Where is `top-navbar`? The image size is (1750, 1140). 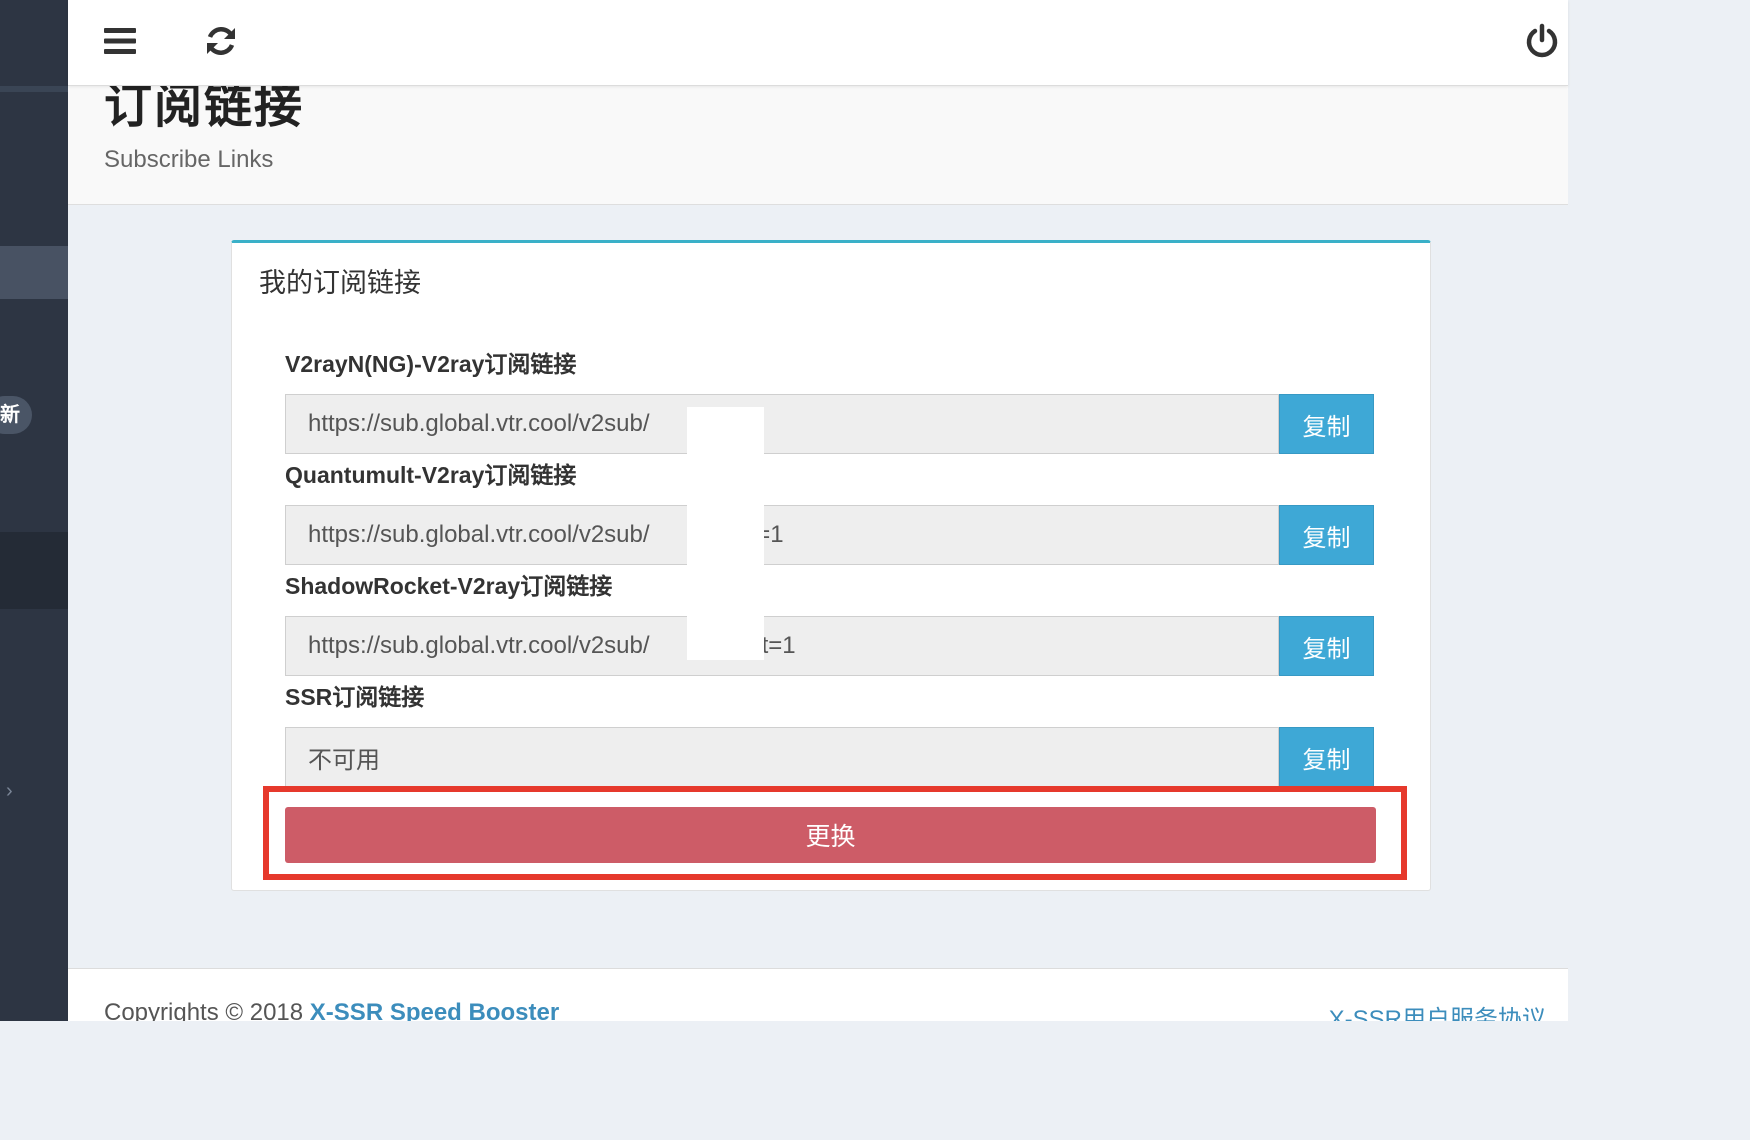
top-navbar is located at coordinates (818, 43).